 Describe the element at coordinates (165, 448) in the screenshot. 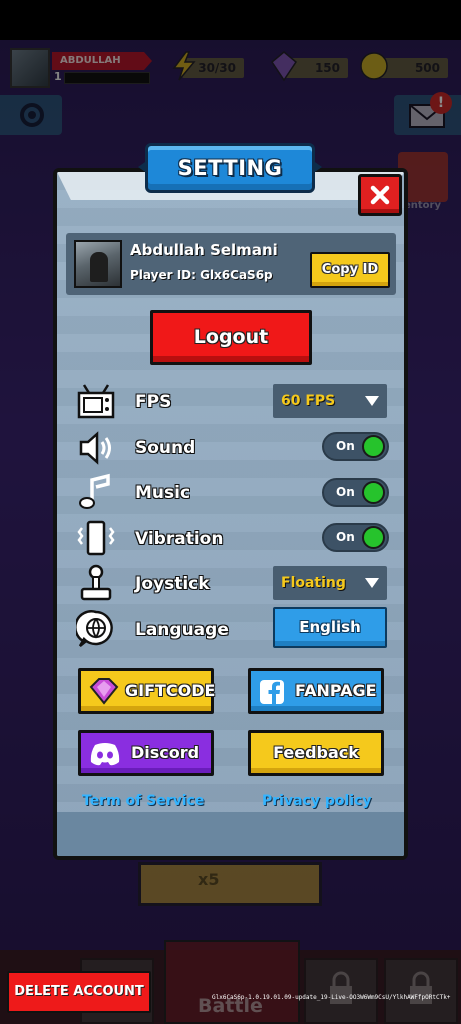

I see `sound-label: Sound` at that location.